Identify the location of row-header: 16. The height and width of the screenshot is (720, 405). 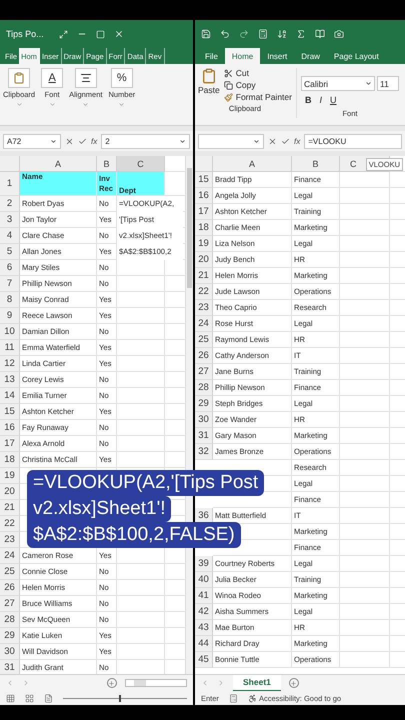
(10, 428).